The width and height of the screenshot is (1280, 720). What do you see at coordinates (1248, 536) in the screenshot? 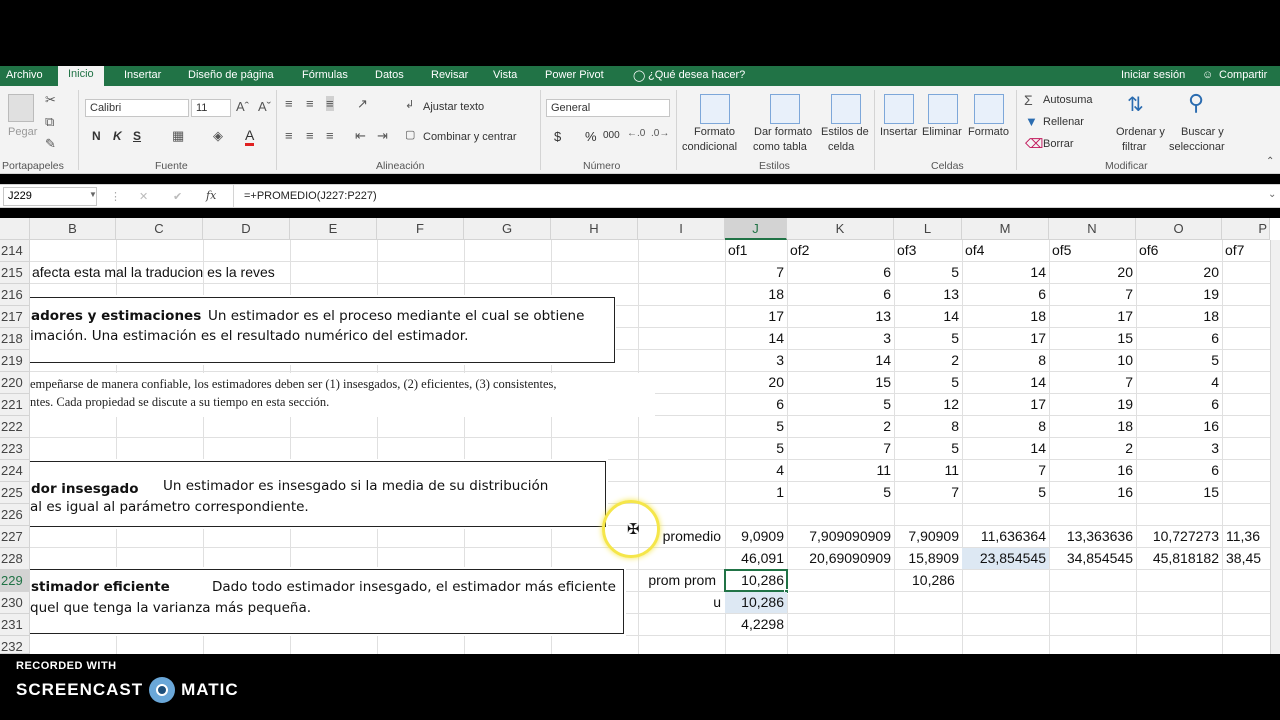
I see `cell-p227: 11,36` at bounding box center [1248, 536].